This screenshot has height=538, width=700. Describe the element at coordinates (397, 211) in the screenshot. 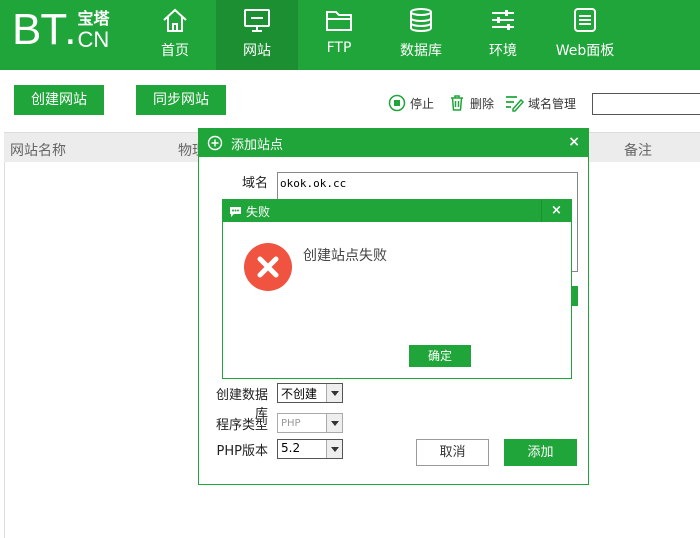

I see `error-titlebar: 失败` at that location.